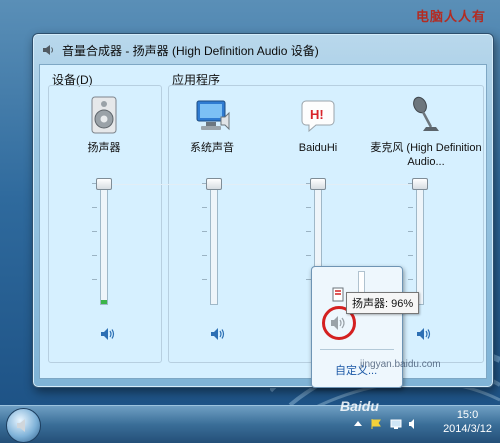 This screenshot has width=500, height=443. I want to click on channel-name: BaiduHi, so click(318, 148).